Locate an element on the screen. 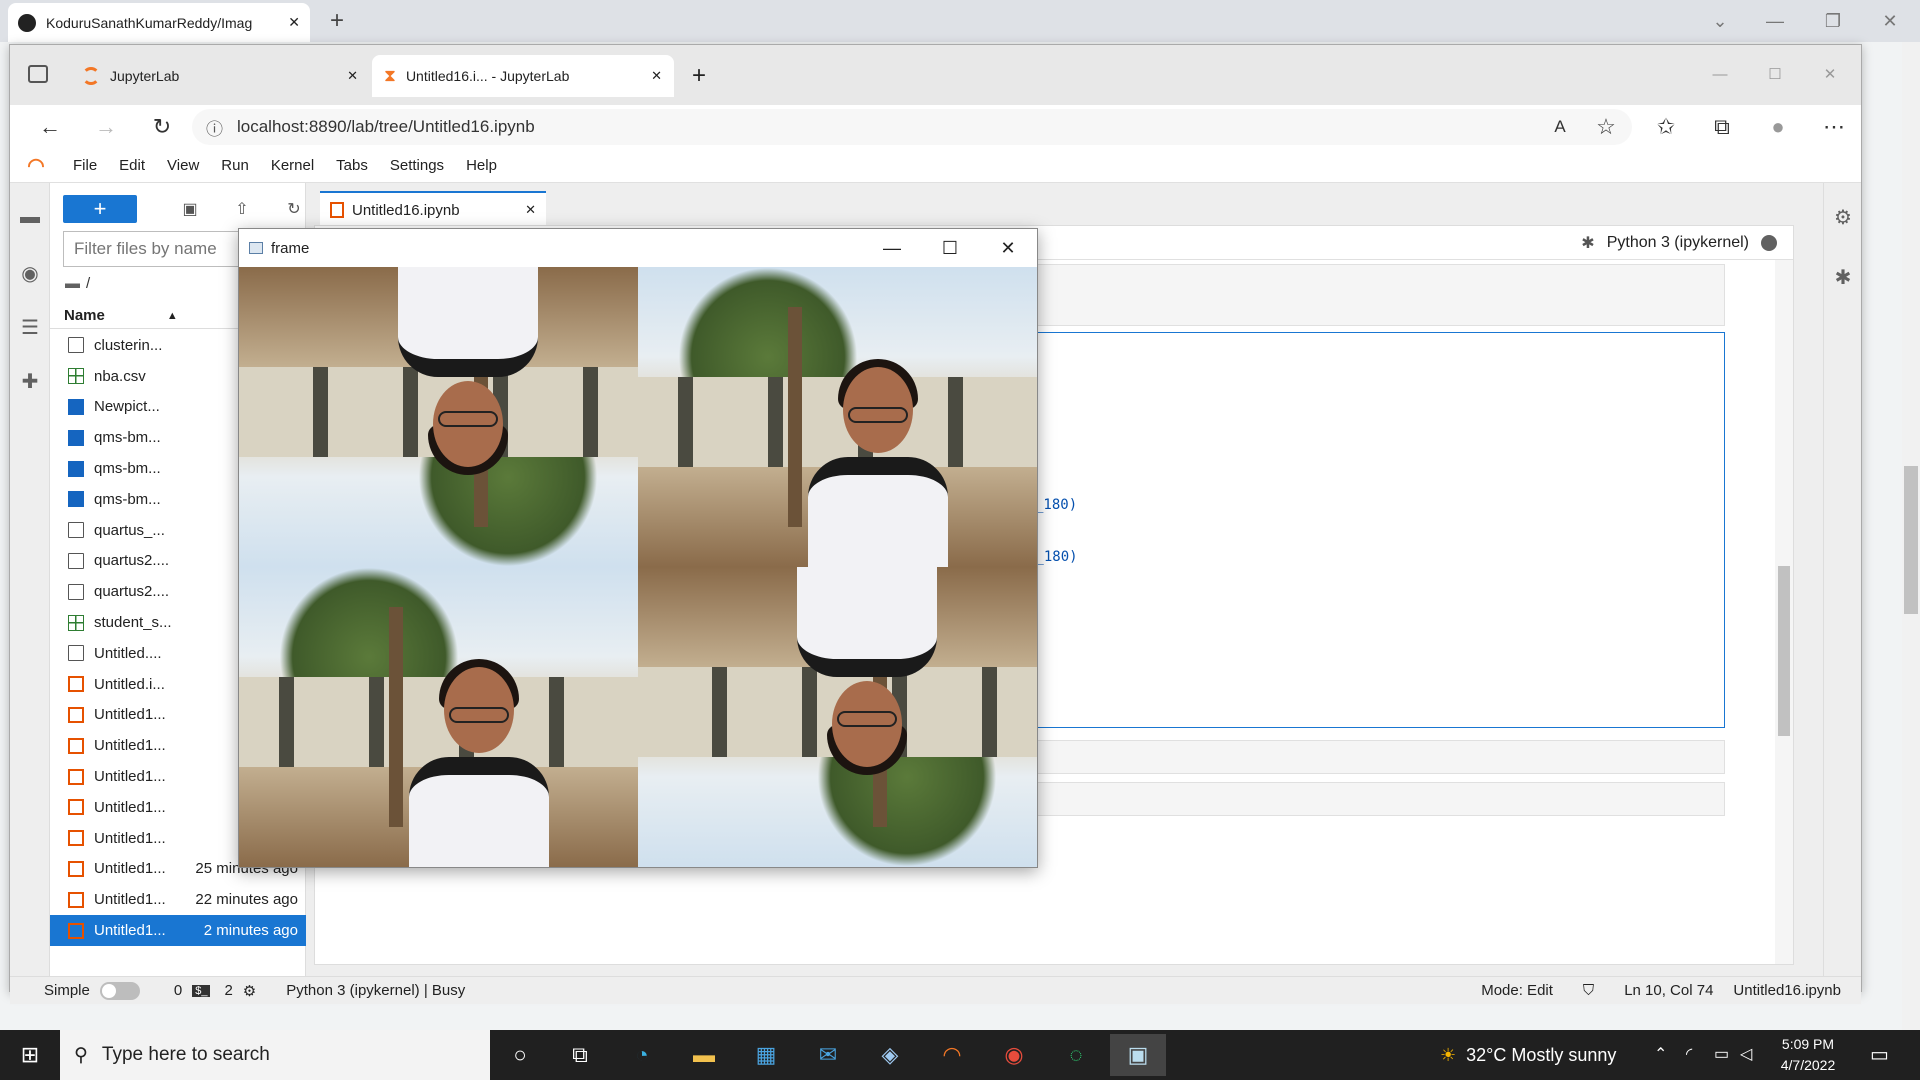 This screenshot has width=1920, height=1080. battery-icon: ▭ is located at coordinates (1721, 1054).